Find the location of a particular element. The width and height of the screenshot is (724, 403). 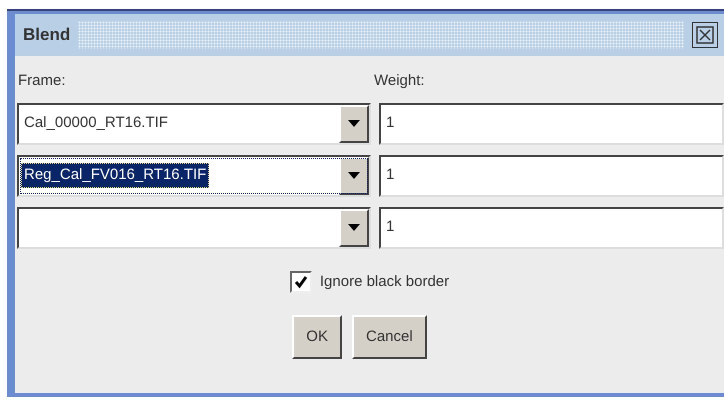

checkbox is located at coordinates (301, 281).